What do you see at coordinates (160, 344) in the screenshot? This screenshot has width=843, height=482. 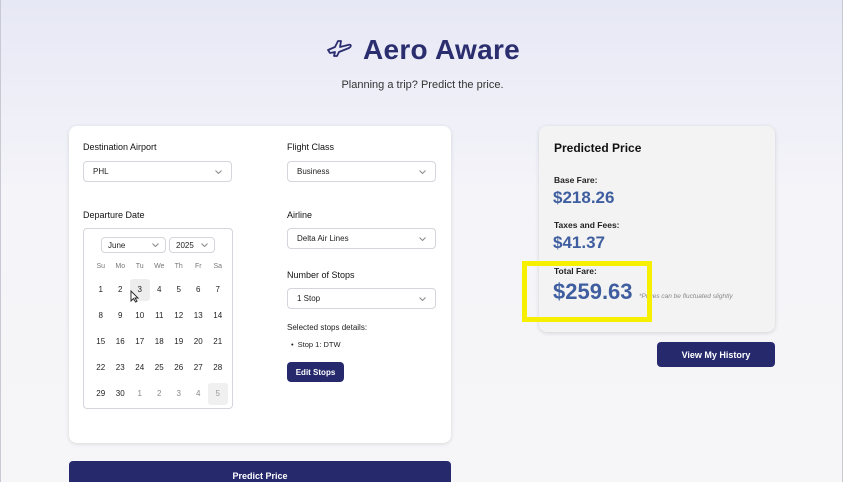 I see `calendar-day: 18` at bounding box center [160, 344].